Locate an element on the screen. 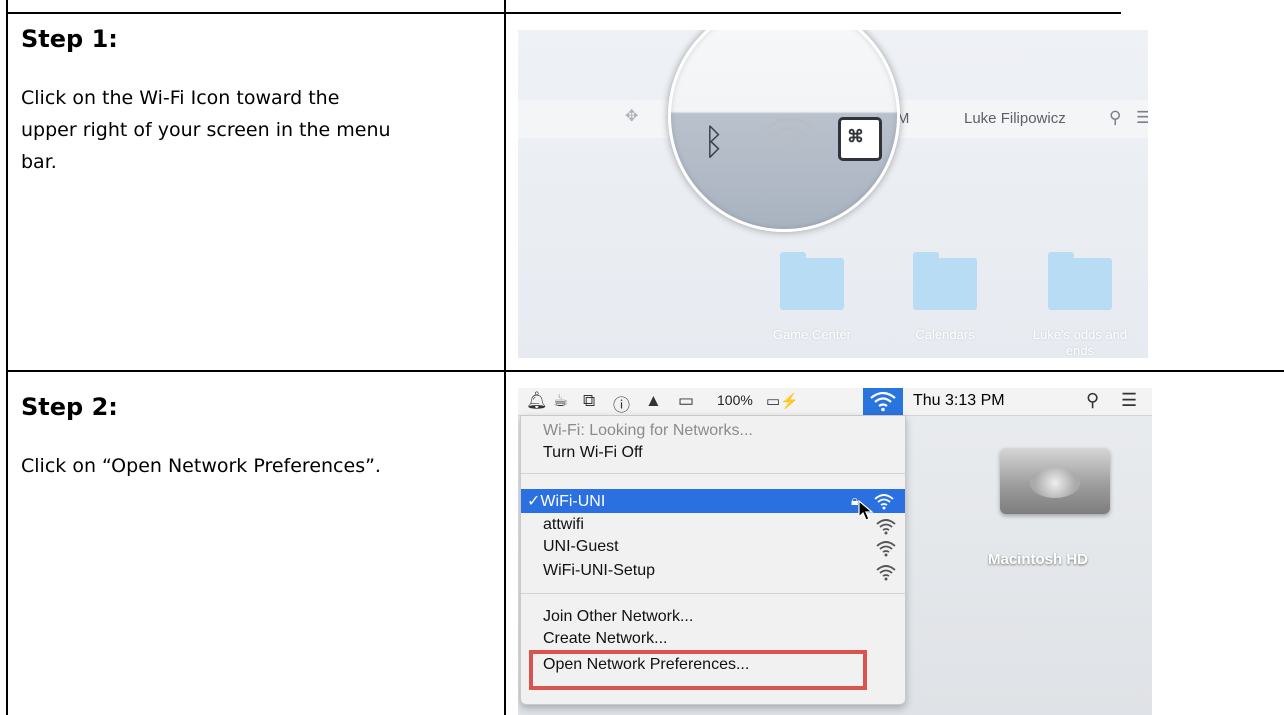 The height and width of the screenshot is (715, 1284). step-2-line-1: Click on “Open Network Preferences”. is located at coordinates (201, 466).